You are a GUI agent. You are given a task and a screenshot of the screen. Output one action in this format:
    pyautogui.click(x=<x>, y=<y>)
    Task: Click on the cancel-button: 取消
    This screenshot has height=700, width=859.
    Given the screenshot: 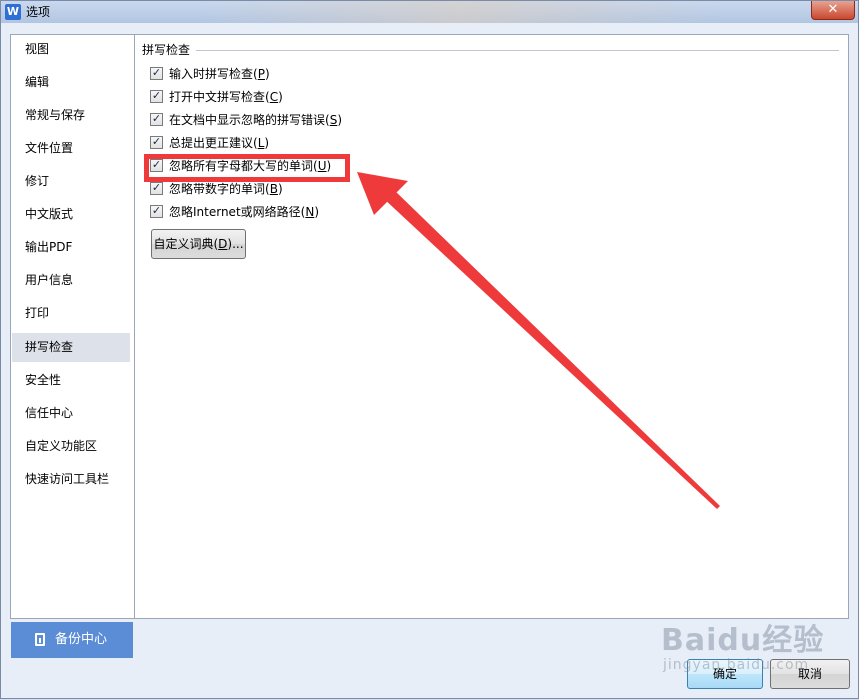 What is the action you would take?
    pyautogui.click(x=810, y=674)
    